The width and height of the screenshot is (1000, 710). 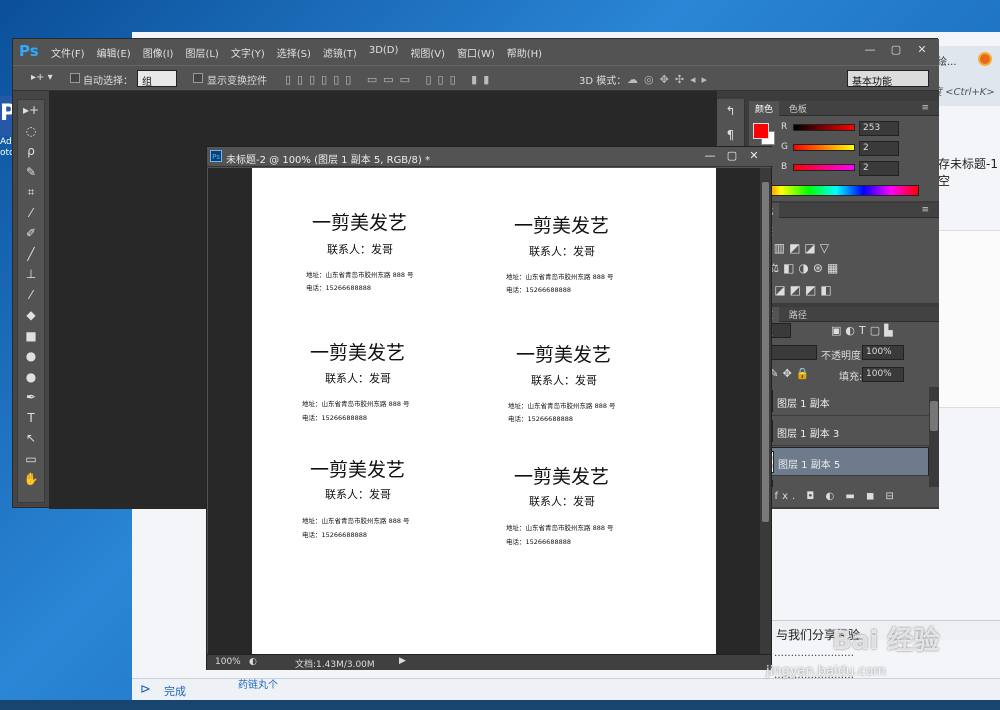 I want to click on b-value-field: 2, so click(x=879, y=168).